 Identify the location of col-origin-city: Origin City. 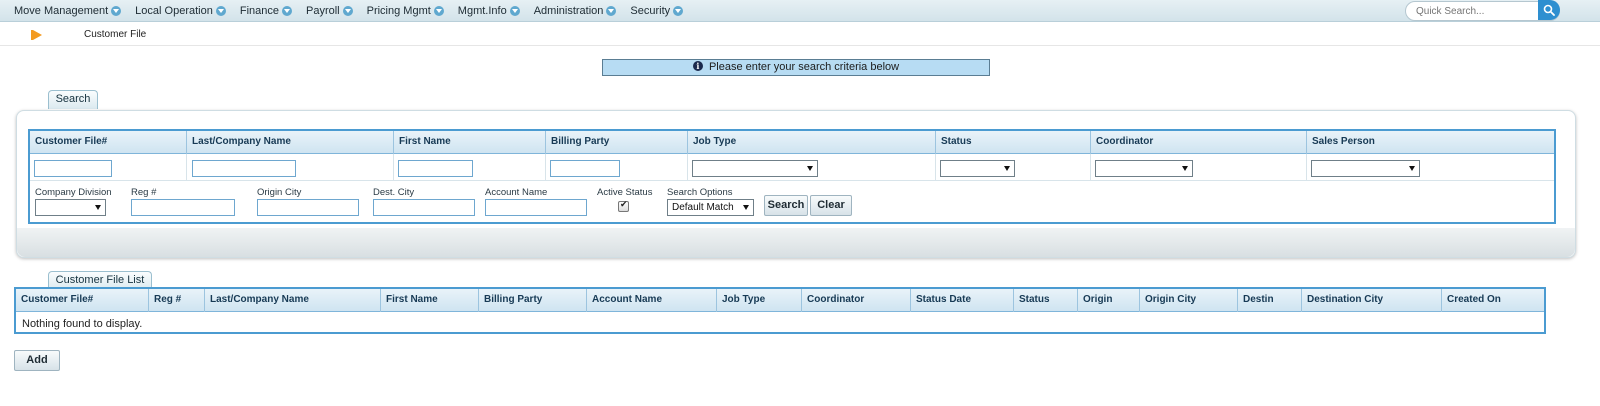
(1189, 300).